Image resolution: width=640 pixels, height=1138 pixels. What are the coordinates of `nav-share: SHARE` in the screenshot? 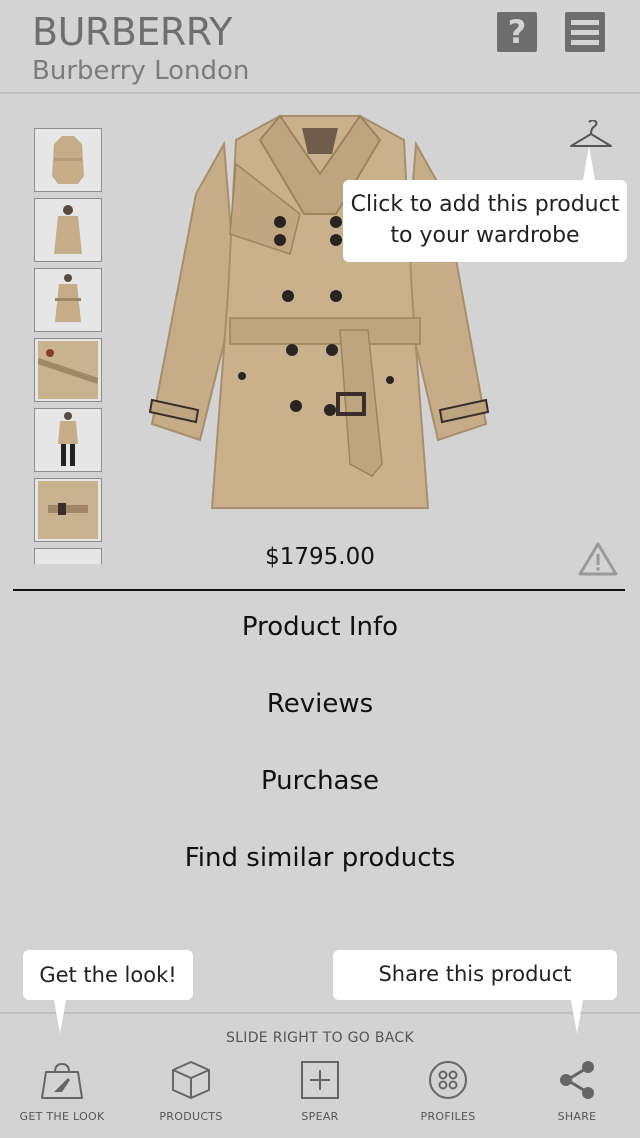 It's located at (577, 1098).